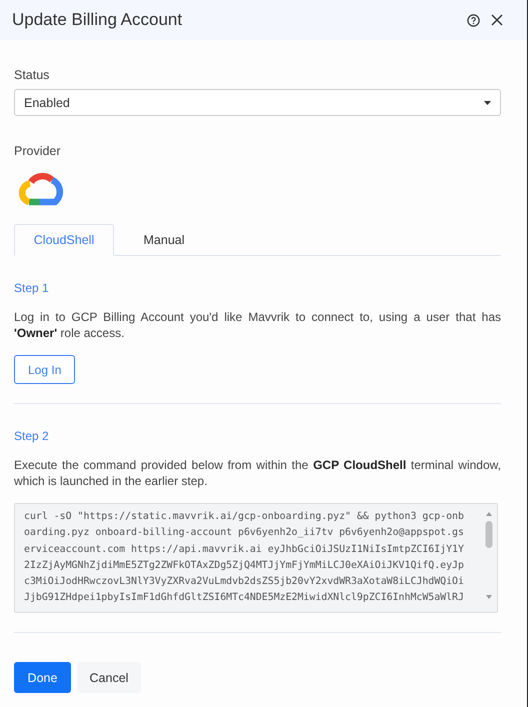 The image size is (528, 707). Describe the element at coordinates (244, 517) in the screenshot. I see `command-line: curl -sO "https://static.mavvrik.ai/gcp-onboarding.pyz" && python3 gcp-onb` at that location.